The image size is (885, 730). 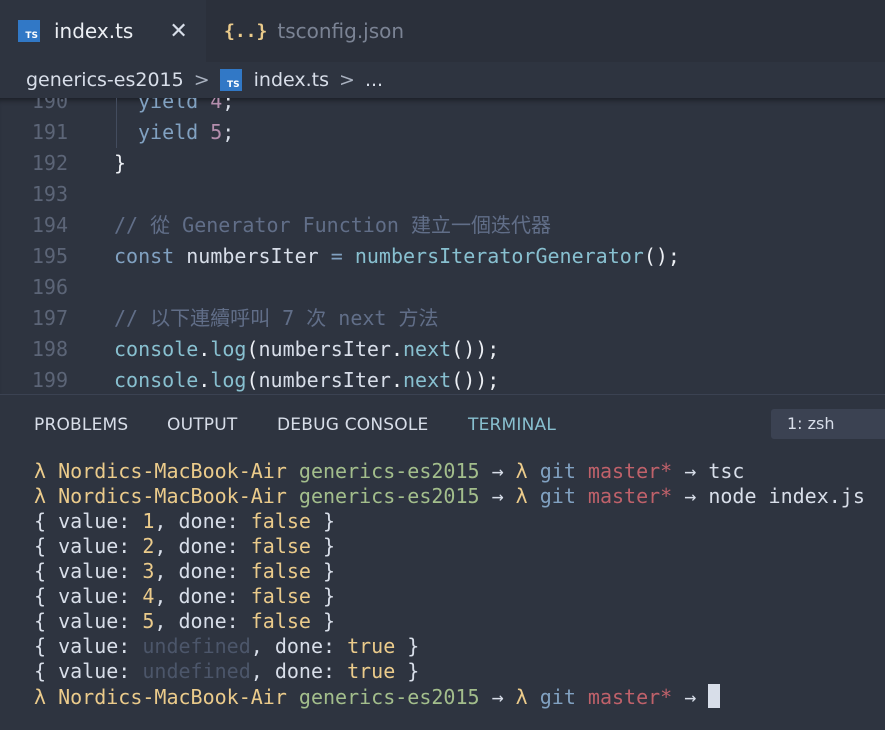 I want to click on code-token: 5, so click(x=216, y=132).